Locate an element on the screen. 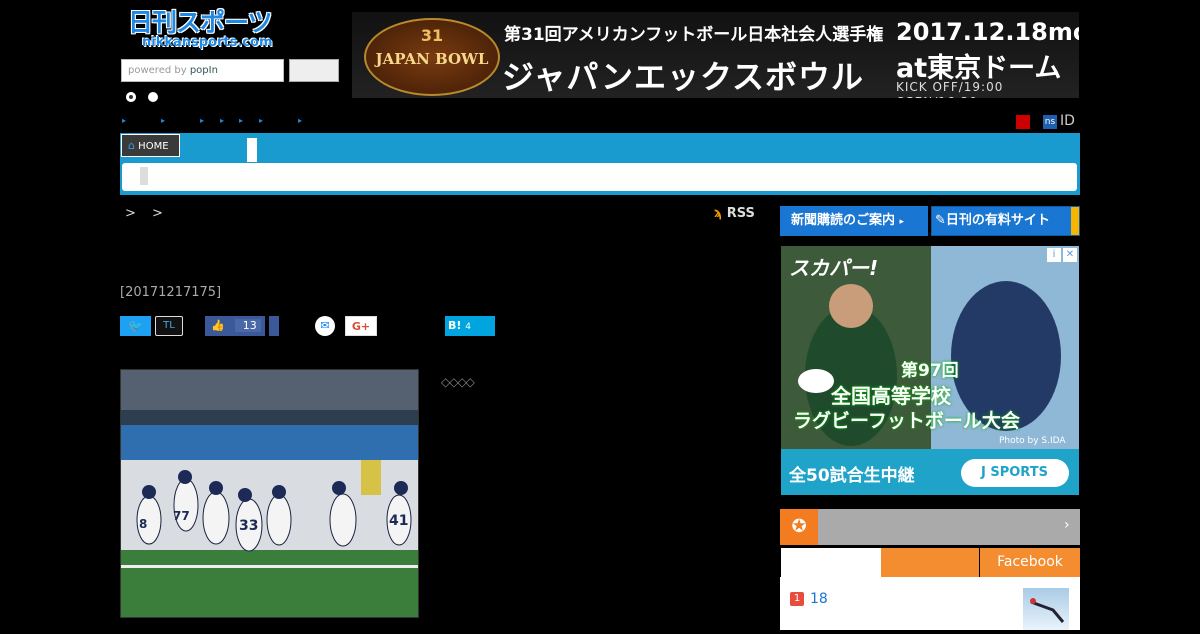 Image resolution: width=1200 pixels, height=634 pixels. paid-site-side is located at coordinates (1075, 221).